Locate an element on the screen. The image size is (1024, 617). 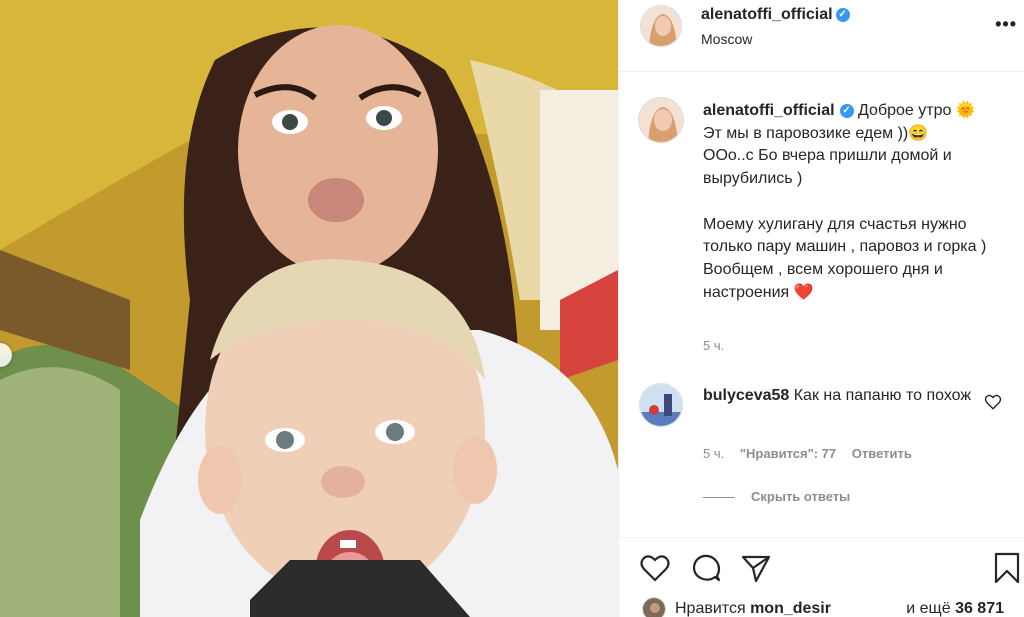
comment-like-heart-icon is located at coordinates (993, 402).